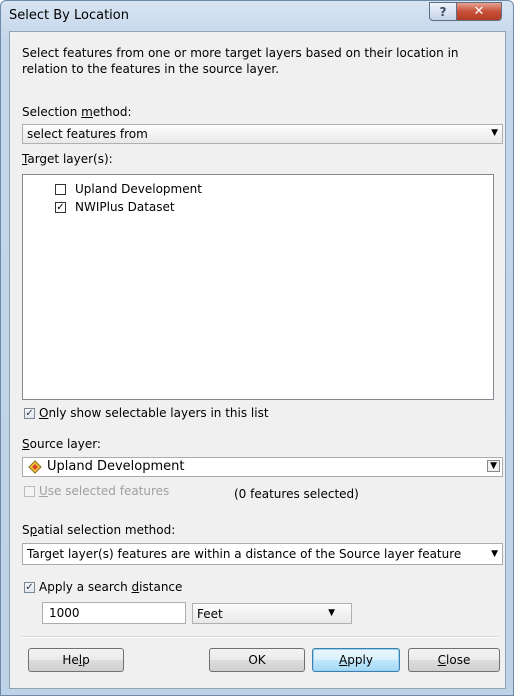  I want to click on selection-method-label: Selection method:, so click(77, 112).